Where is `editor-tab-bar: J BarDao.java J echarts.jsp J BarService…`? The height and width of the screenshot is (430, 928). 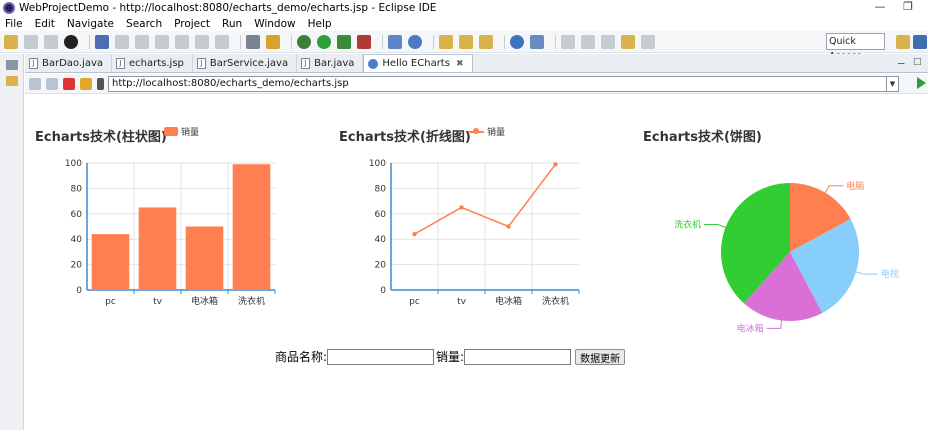 editor-tab-bar: J BarDao.java J echarts.jsp J BarService… is located at coordinates (476, 63).